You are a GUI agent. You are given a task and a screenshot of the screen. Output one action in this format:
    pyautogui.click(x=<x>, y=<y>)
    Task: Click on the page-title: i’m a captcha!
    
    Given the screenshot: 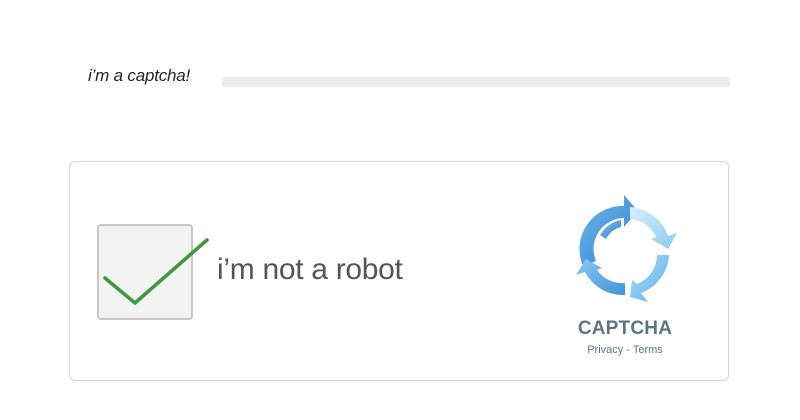 What is the action you would take?
    pyautogui.click(x=139, y=75)
    